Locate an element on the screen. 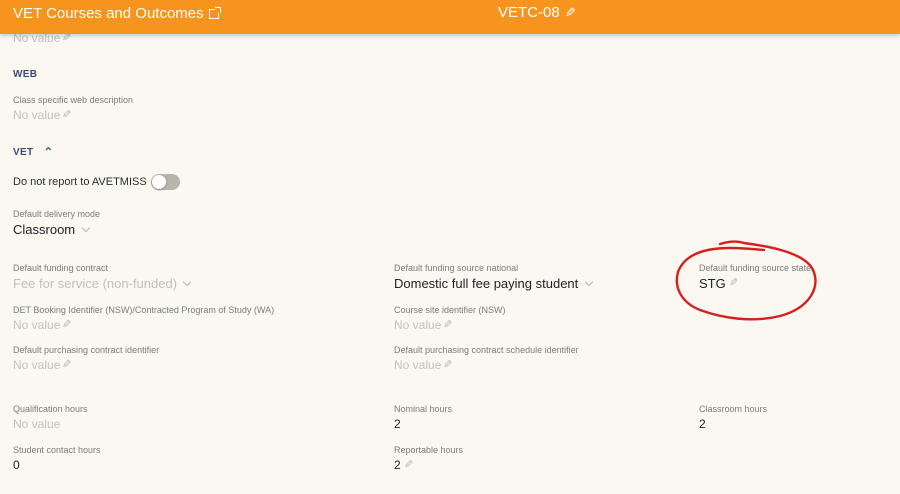  section-vet-title: VET is located at coordinates (23, 152).